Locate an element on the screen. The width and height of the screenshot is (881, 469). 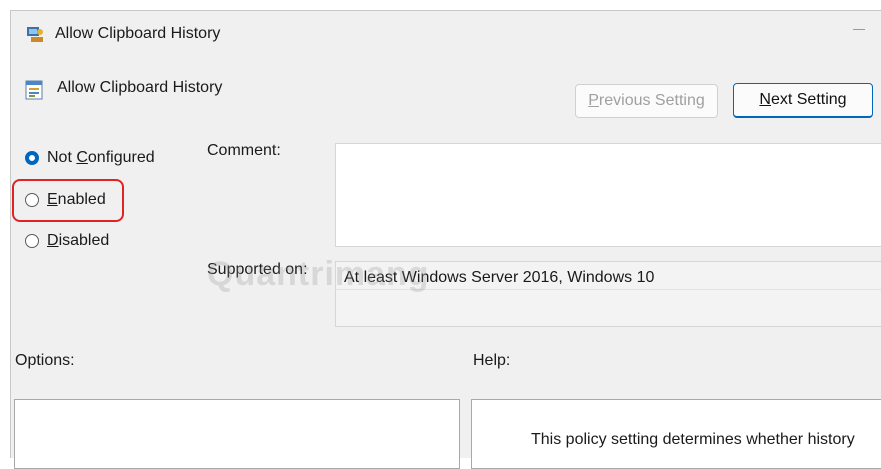
radio-disabled: Disabled is located at coordinates (67, 241).